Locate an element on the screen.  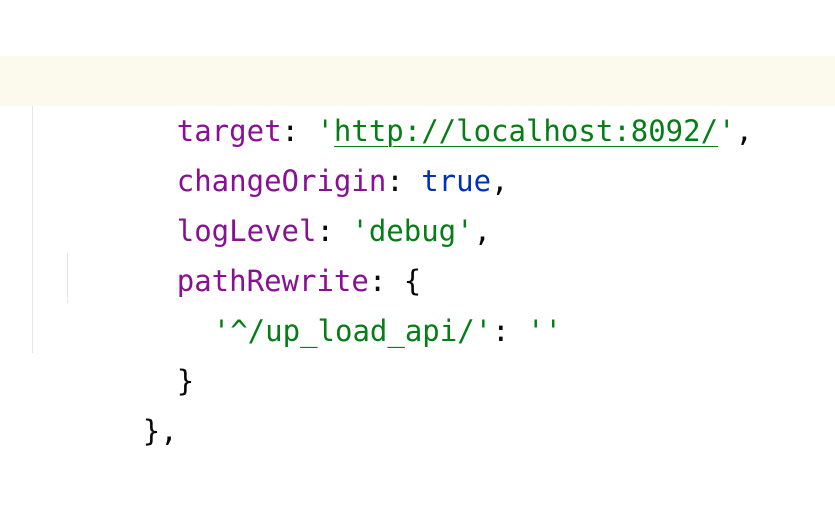
close-brace: }, is located at coordinates (160, 431).